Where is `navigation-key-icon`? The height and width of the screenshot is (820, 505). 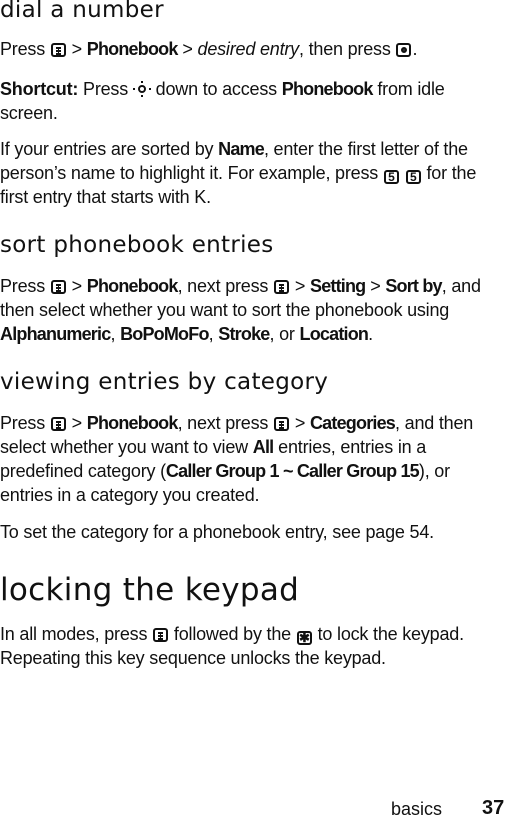
navigation-key-icon is located at coordinates (142, 89).